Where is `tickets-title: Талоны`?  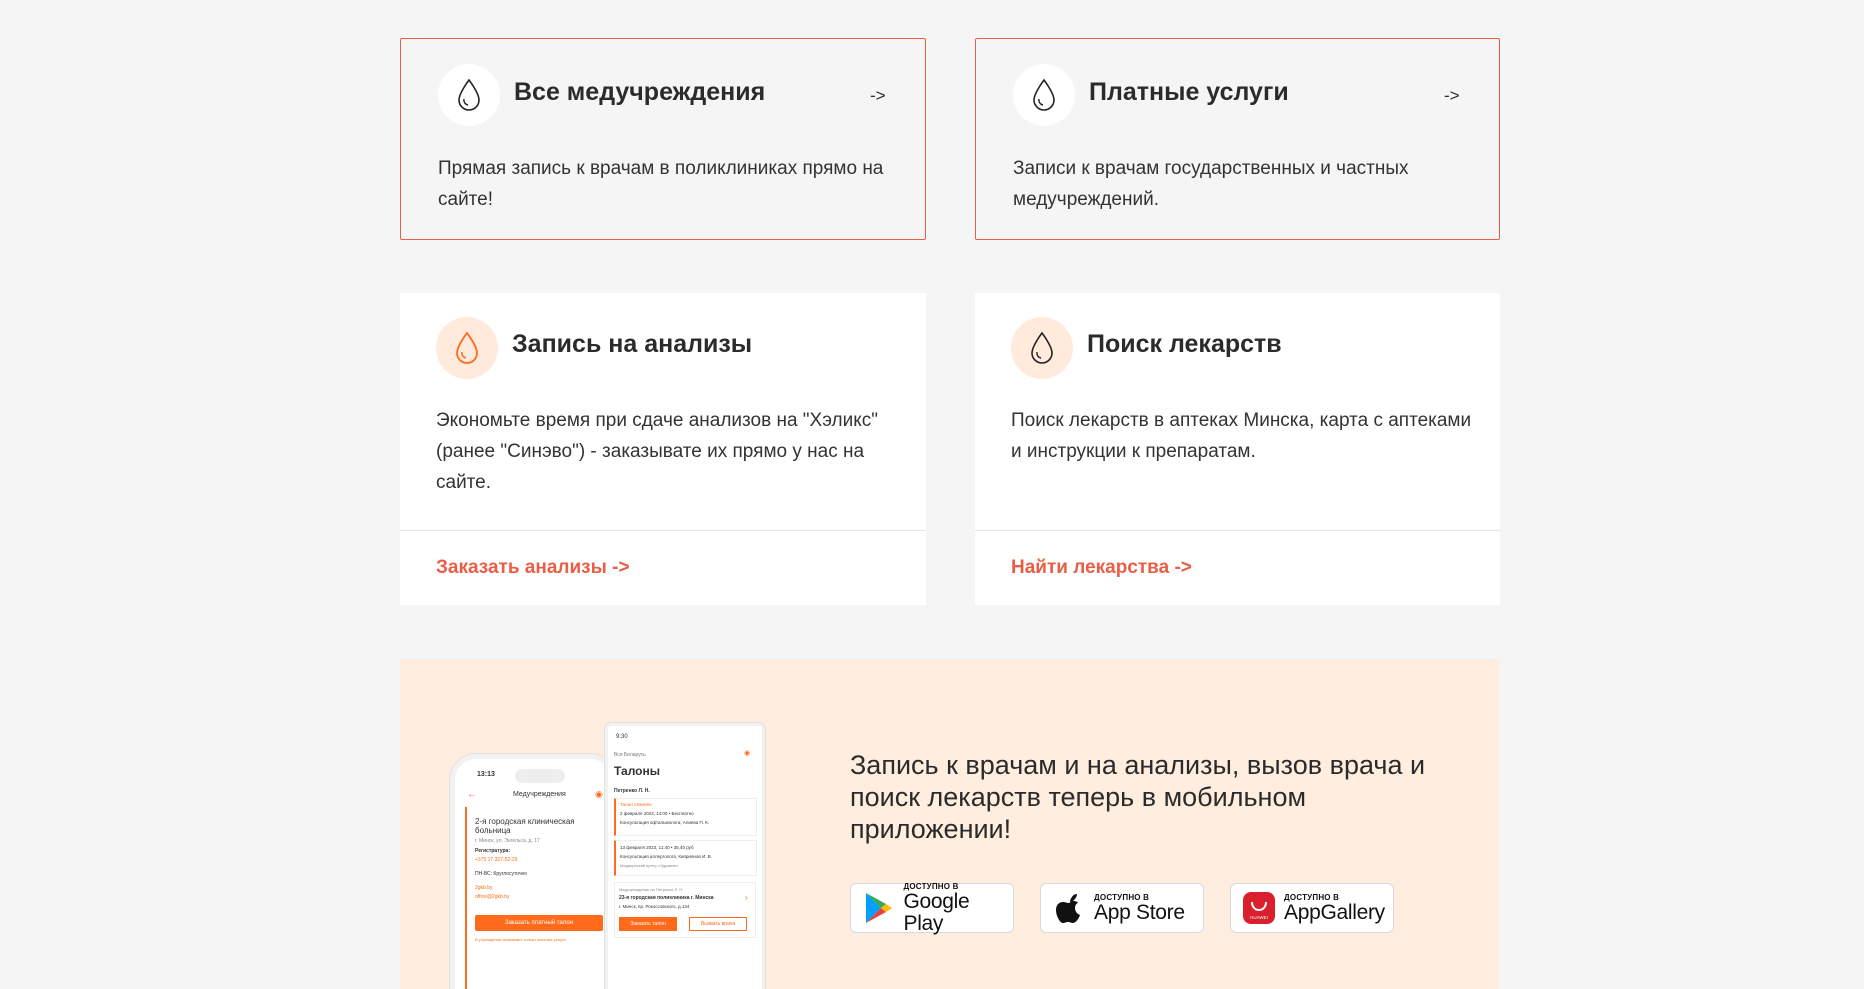 tickets-title: Талоны is located at coordinates (637, 771).